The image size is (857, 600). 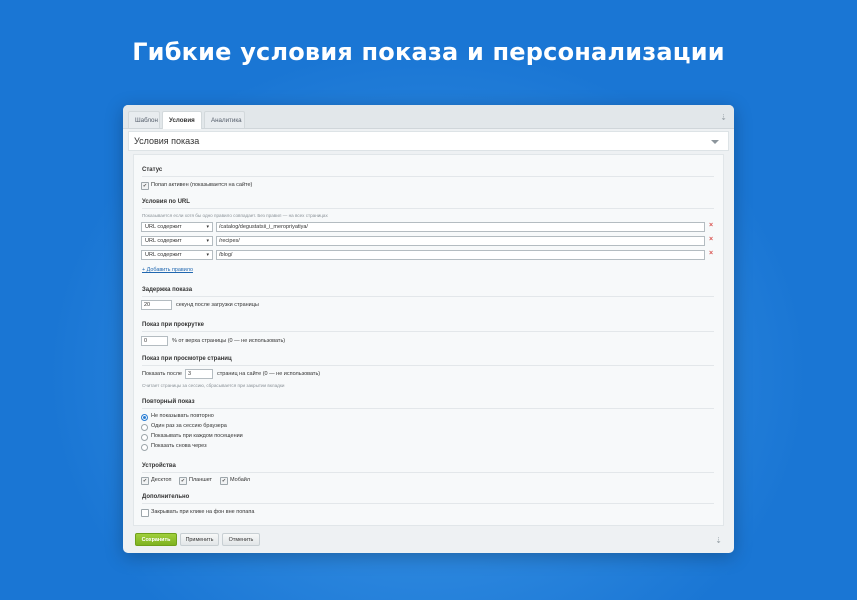 What do you see at coordinates (428, 361) in the screenshot?
I see `pageviews-heading: Показ при просмотре страниц` at bounding box center [428, 361].